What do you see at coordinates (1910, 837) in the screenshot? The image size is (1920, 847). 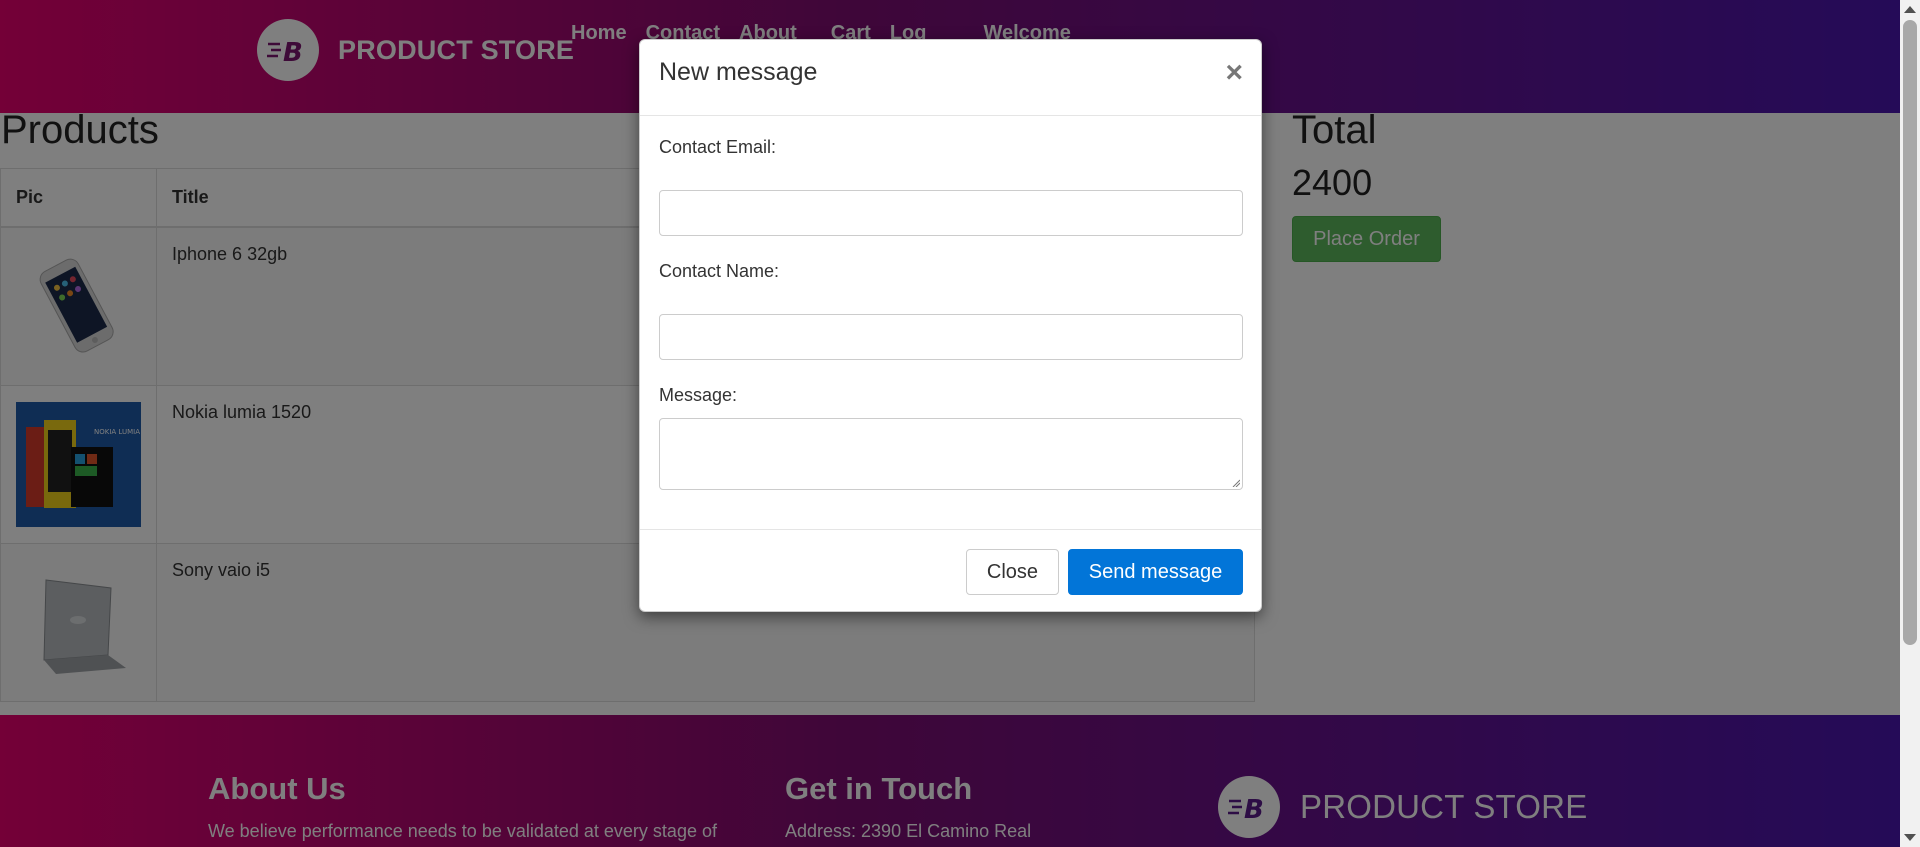 I see `scroll-down-icon` at bounding box center [1910, 837].